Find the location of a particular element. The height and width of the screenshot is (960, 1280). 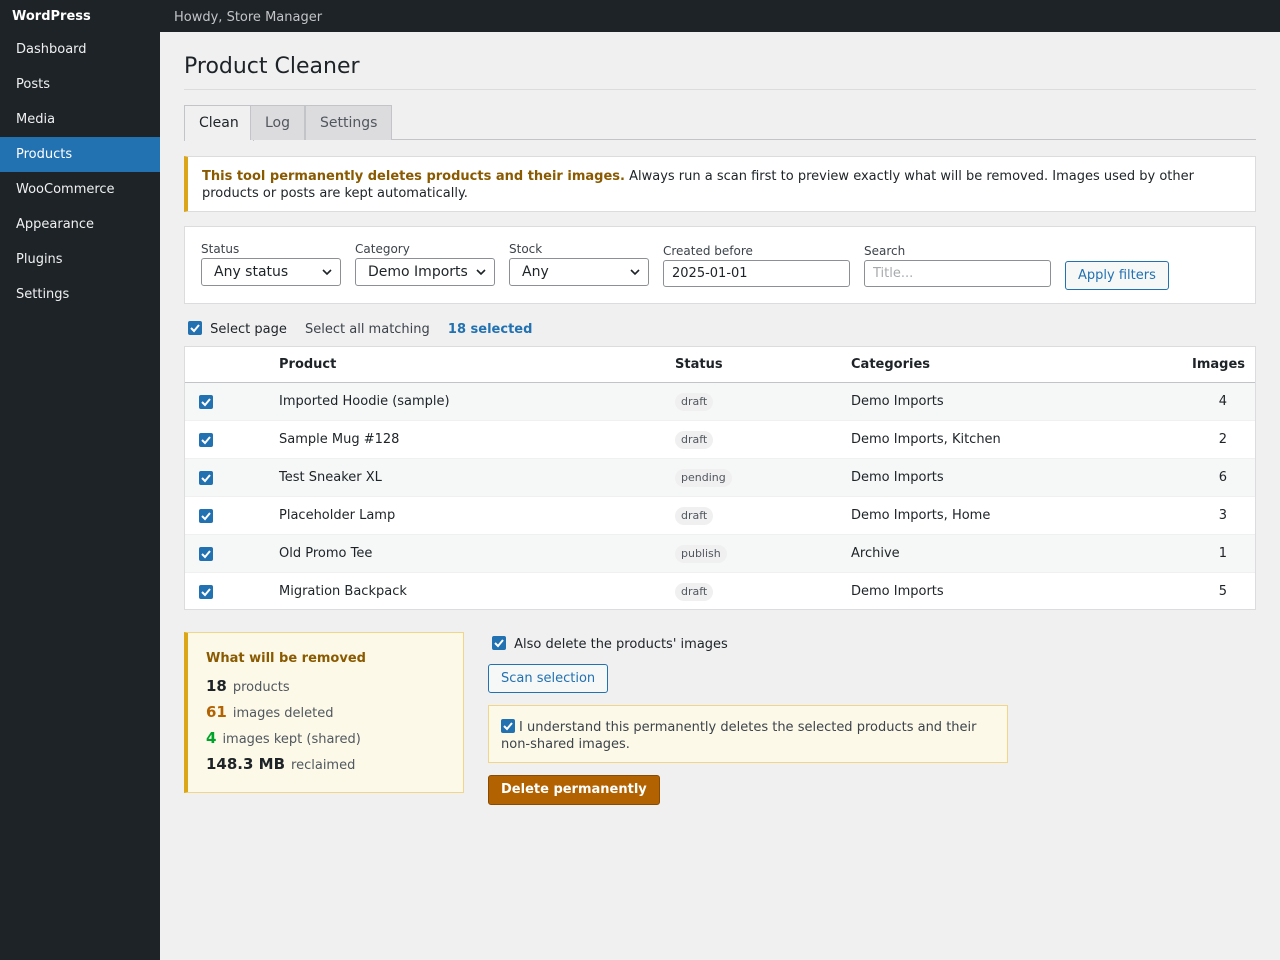

reclaimed-size: 148.3 MB is located at coordinates (246, 764).